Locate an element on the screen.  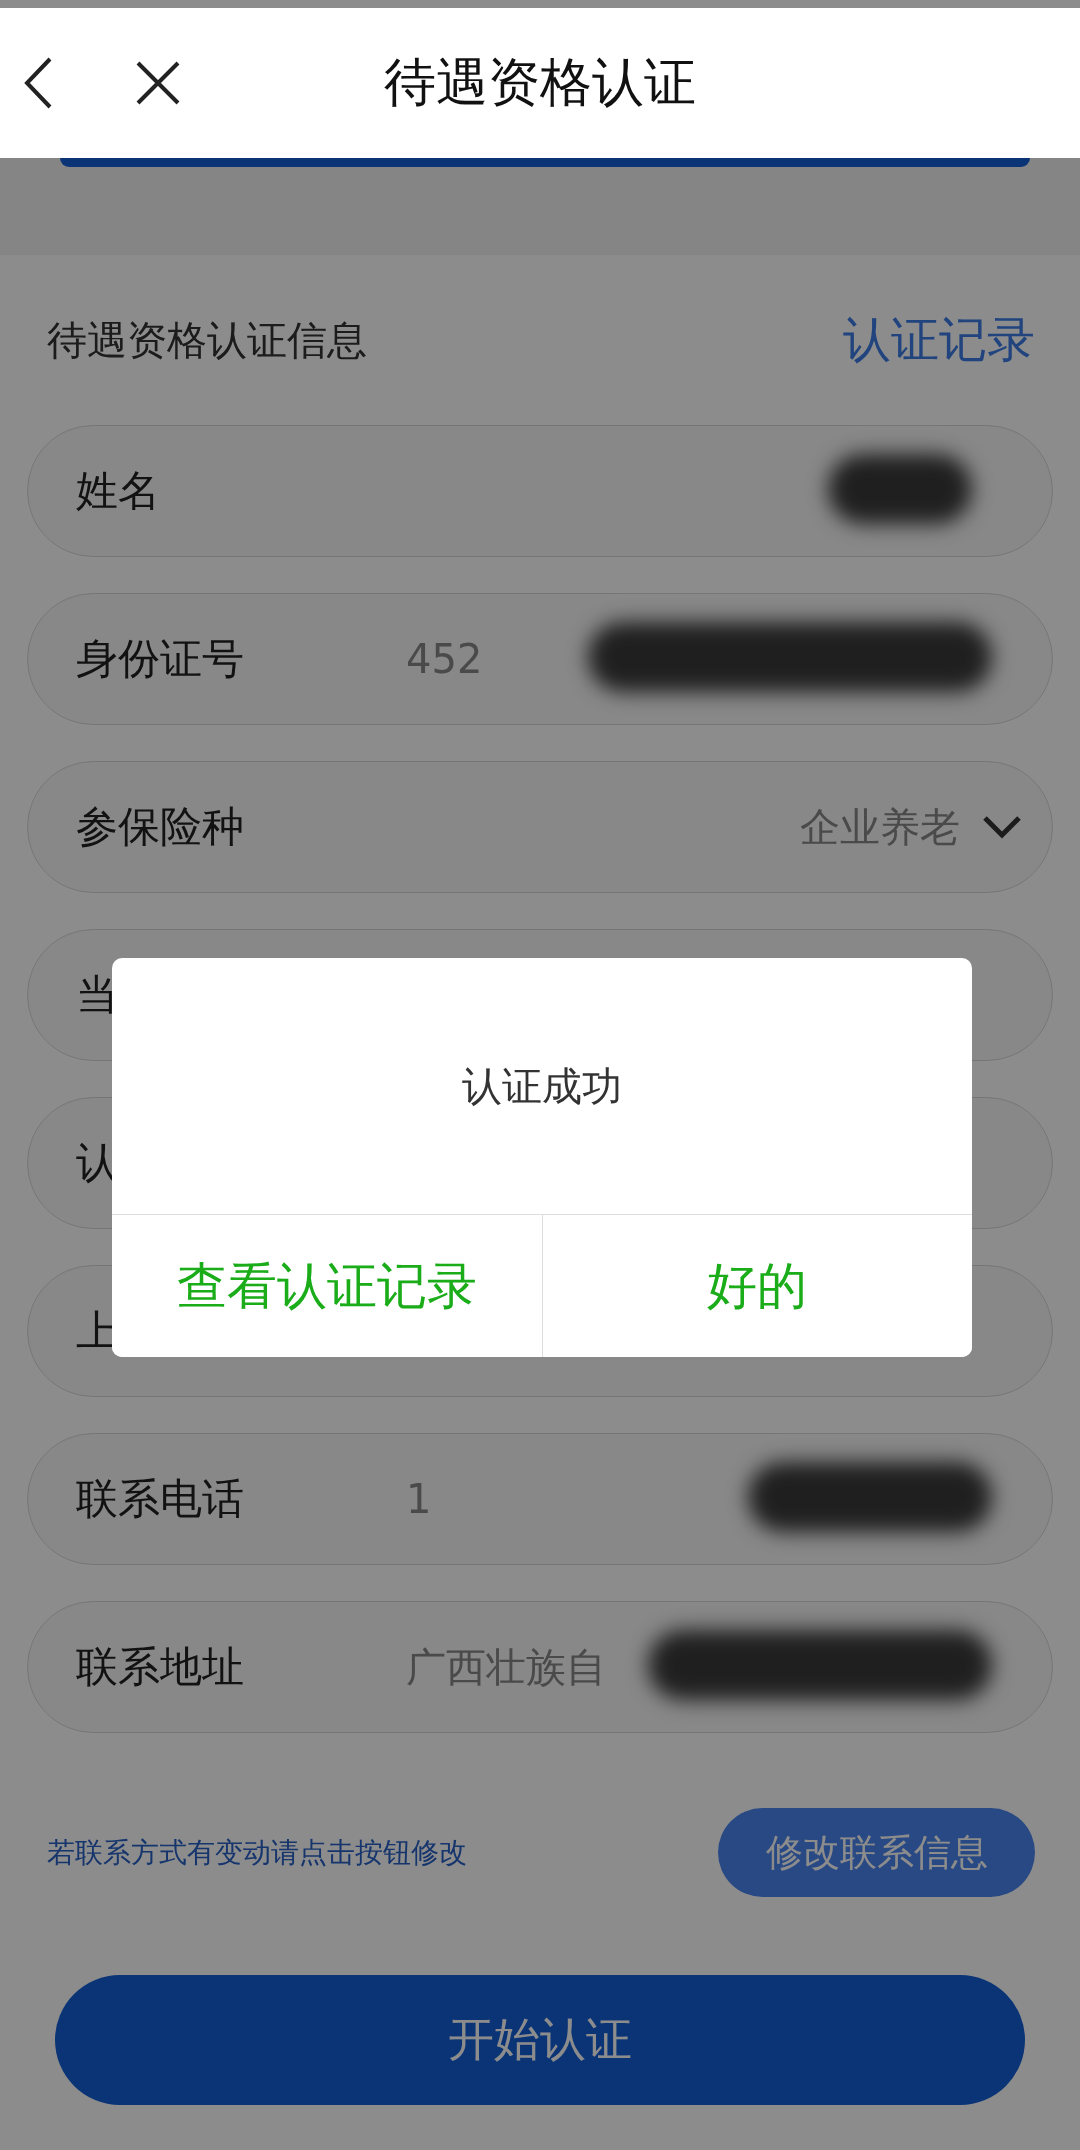
chevron-down-icon is located at coordinates (1002, 827).